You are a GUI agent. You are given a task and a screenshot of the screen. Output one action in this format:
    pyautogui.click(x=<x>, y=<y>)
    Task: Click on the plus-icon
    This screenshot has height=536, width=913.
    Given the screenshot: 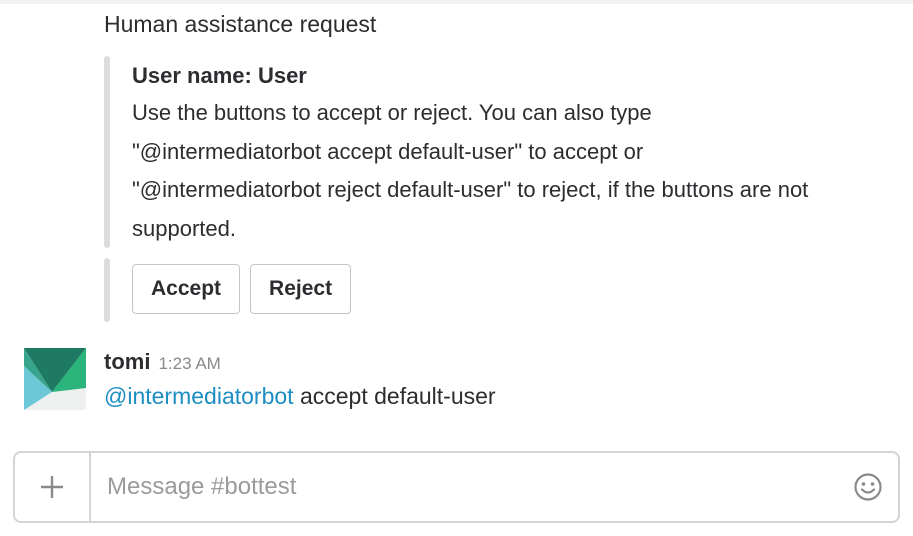 What is the action you would take?
    pyautogui.click(x=53, y=487)
    